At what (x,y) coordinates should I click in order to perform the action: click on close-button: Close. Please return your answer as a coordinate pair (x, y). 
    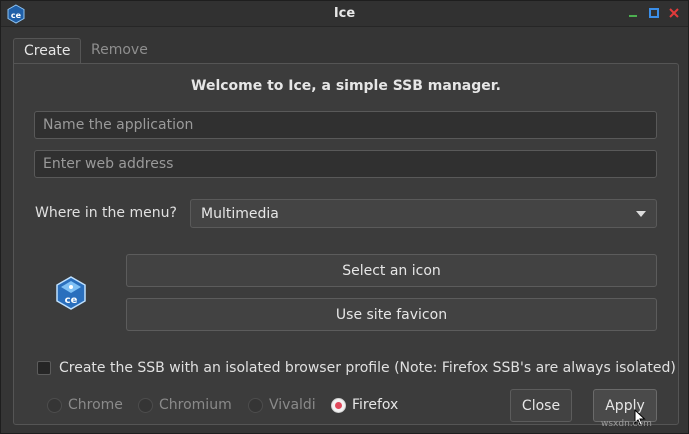
    Looking at the image, I should click on (541, 405).